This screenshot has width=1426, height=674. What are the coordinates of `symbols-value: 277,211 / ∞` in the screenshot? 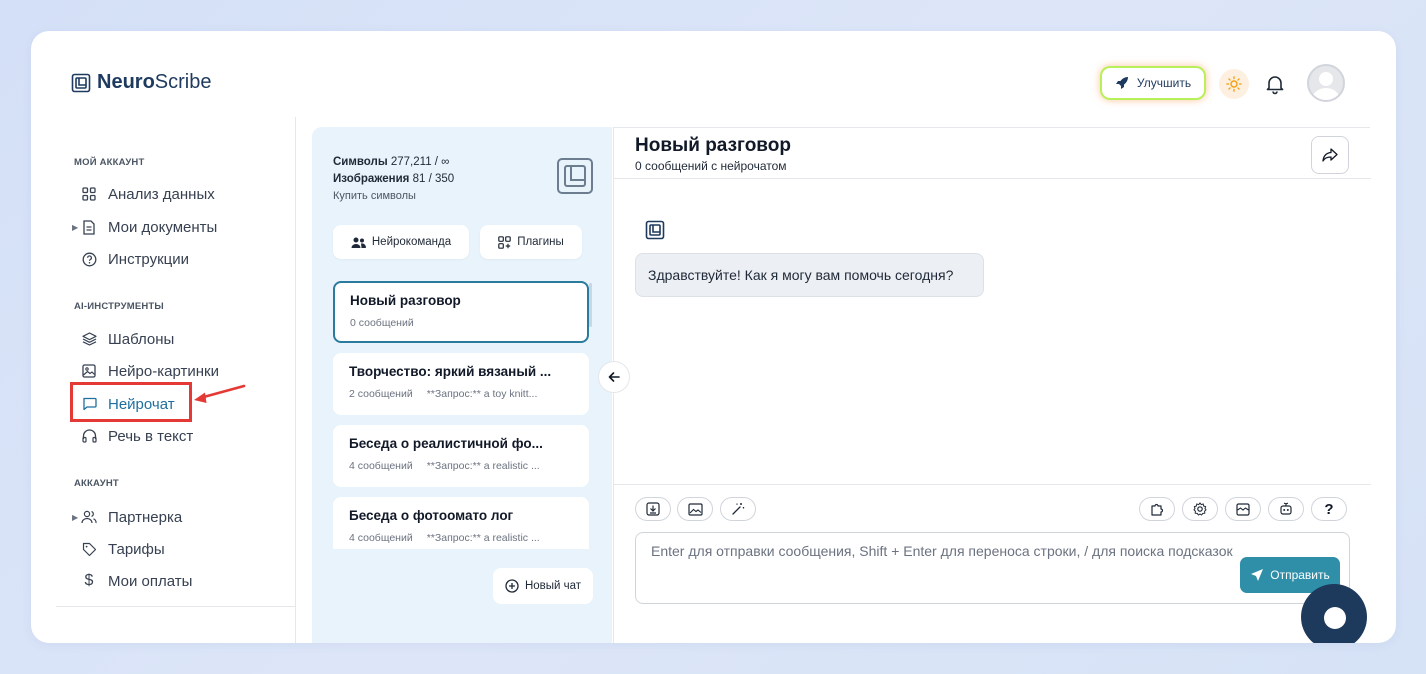 It's located at (420, 162).